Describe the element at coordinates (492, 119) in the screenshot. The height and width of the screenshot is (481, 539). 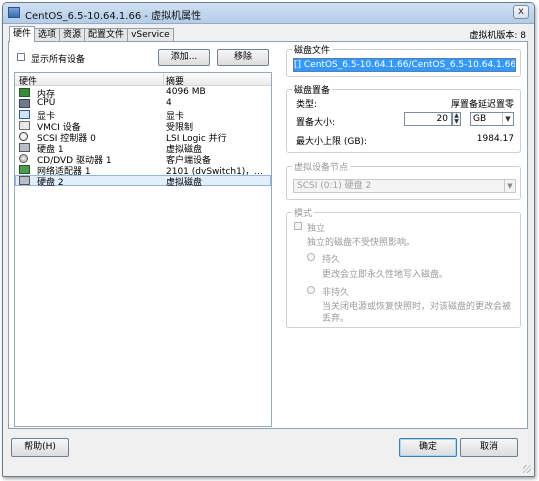
I see `size-unit-select: GB ▼` at that location.